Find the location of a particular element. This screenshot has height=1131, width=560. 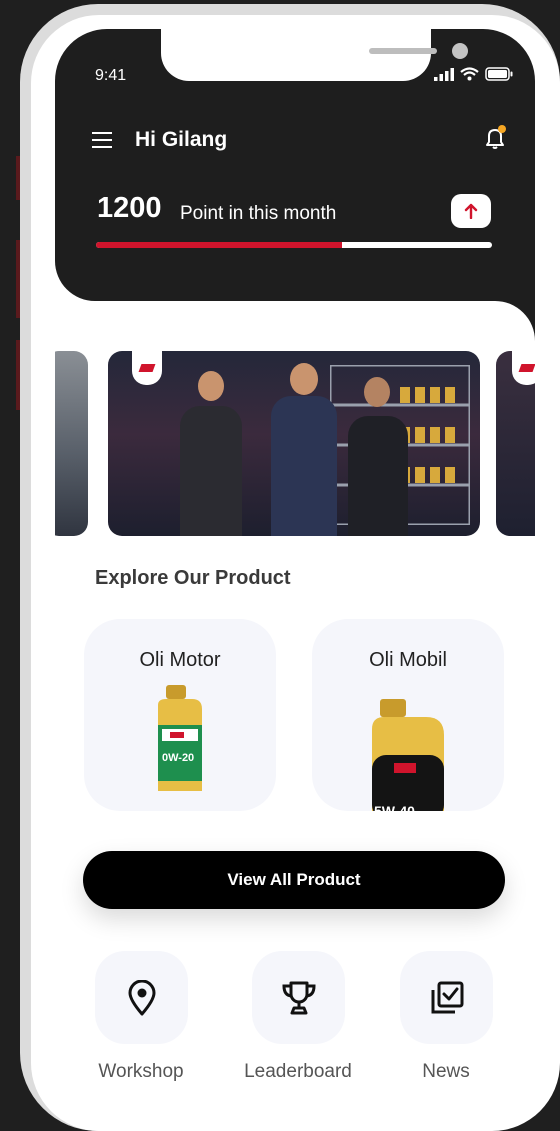

front-camera is located at coordinates (460, 51).